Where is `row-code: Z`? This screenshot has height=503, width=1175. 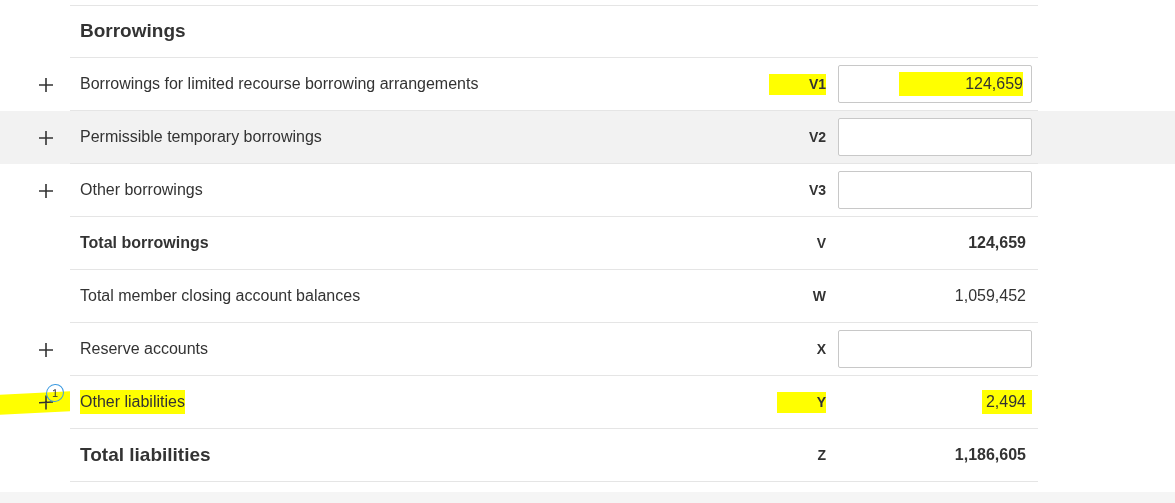 row-code: Z is located at coordinates (821, 455).